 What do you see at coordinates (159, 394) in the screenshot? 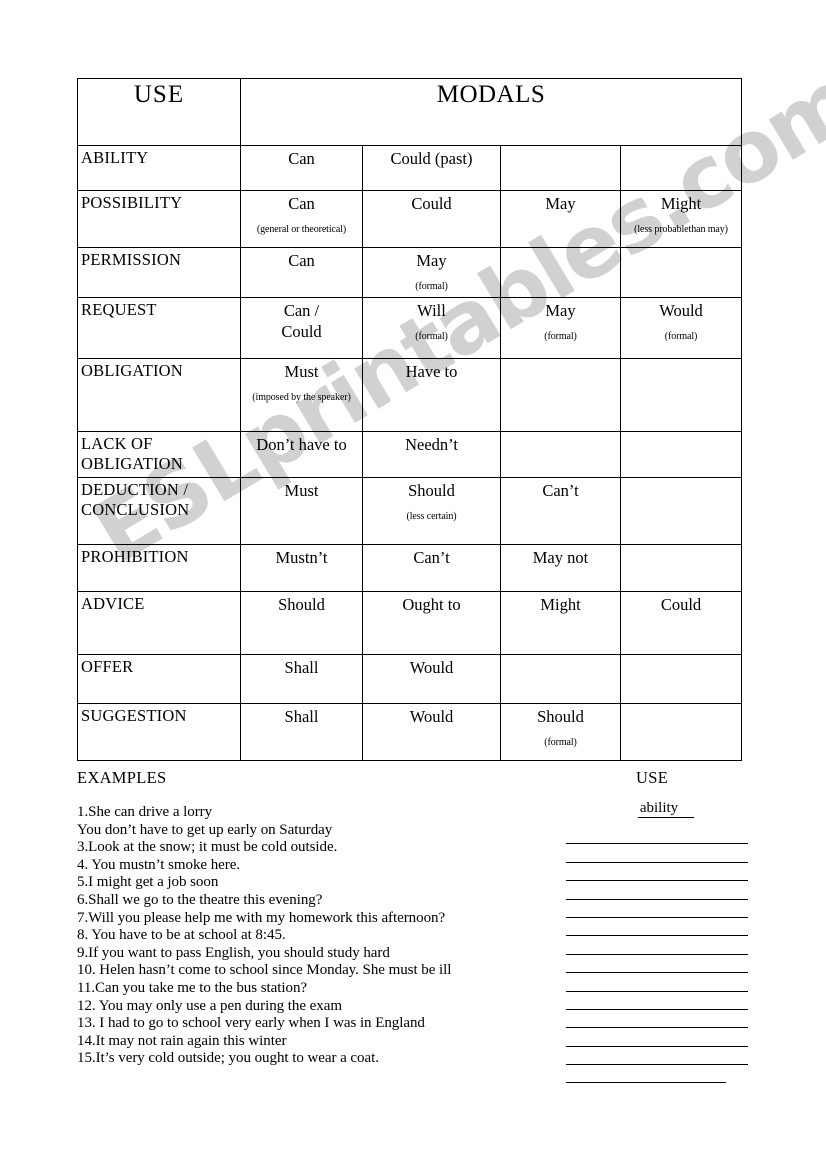
I see `use-label: OBLIGATION` at bounding box center [159, 394].